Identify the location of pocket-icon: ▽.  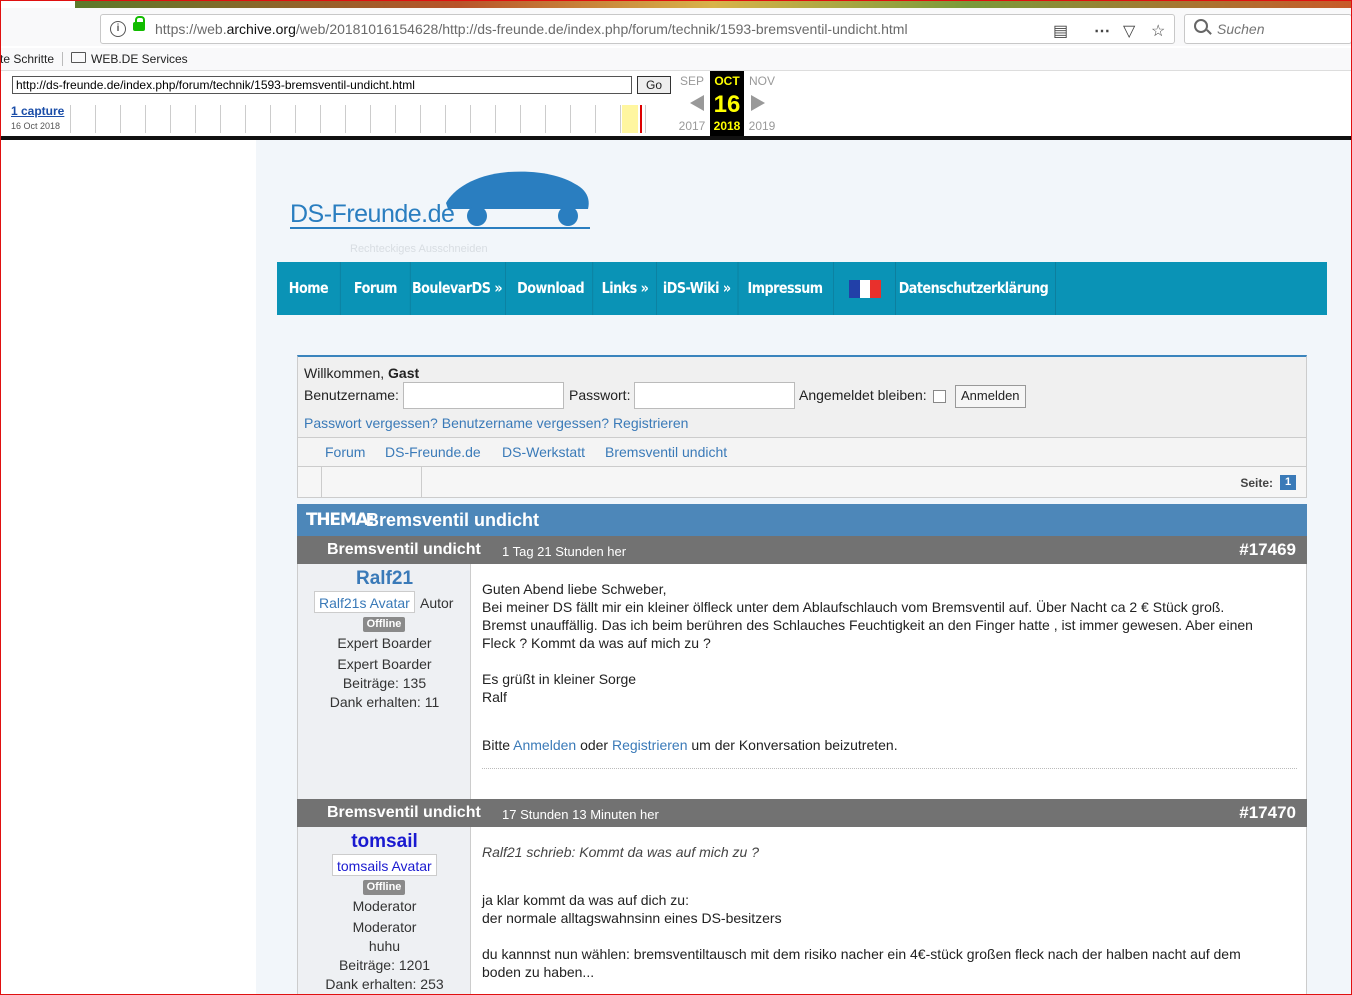
(1129, 31).